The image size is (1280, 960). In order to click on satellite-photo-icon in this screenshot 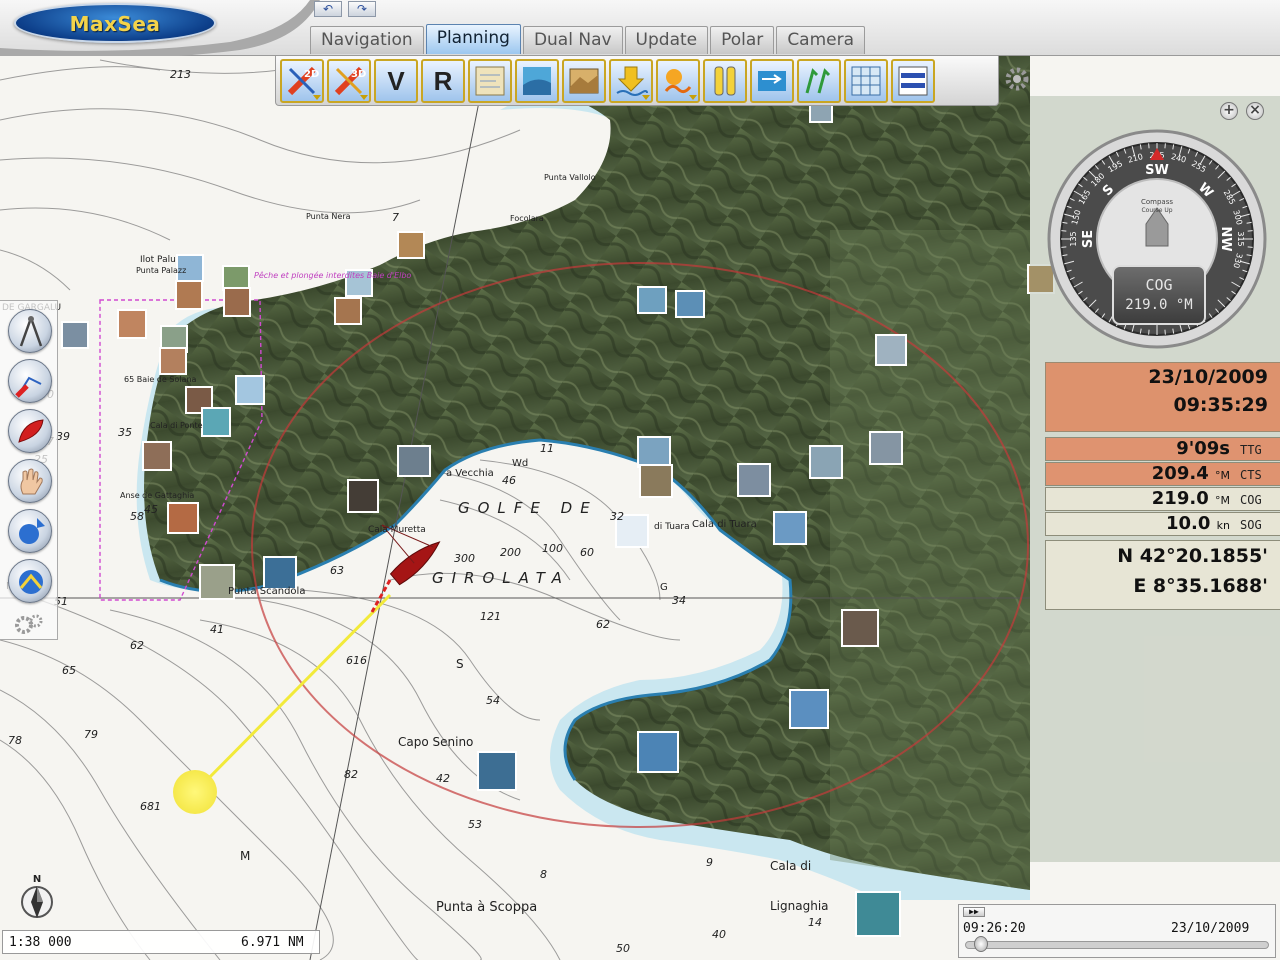, I will do `click(537, 81)`.